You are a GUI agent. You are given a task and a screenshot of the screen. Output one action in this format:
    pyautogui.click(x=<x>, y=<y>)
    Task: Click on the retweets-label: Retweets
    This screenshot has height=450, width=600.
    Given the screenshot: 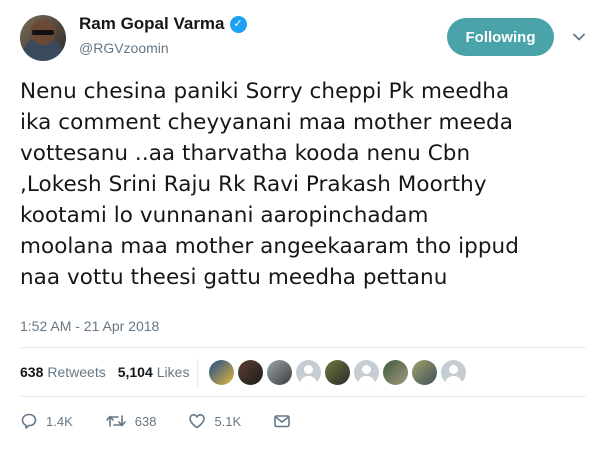 What is the action you would take?
    pyautogui.click(x=76, y=372)
    